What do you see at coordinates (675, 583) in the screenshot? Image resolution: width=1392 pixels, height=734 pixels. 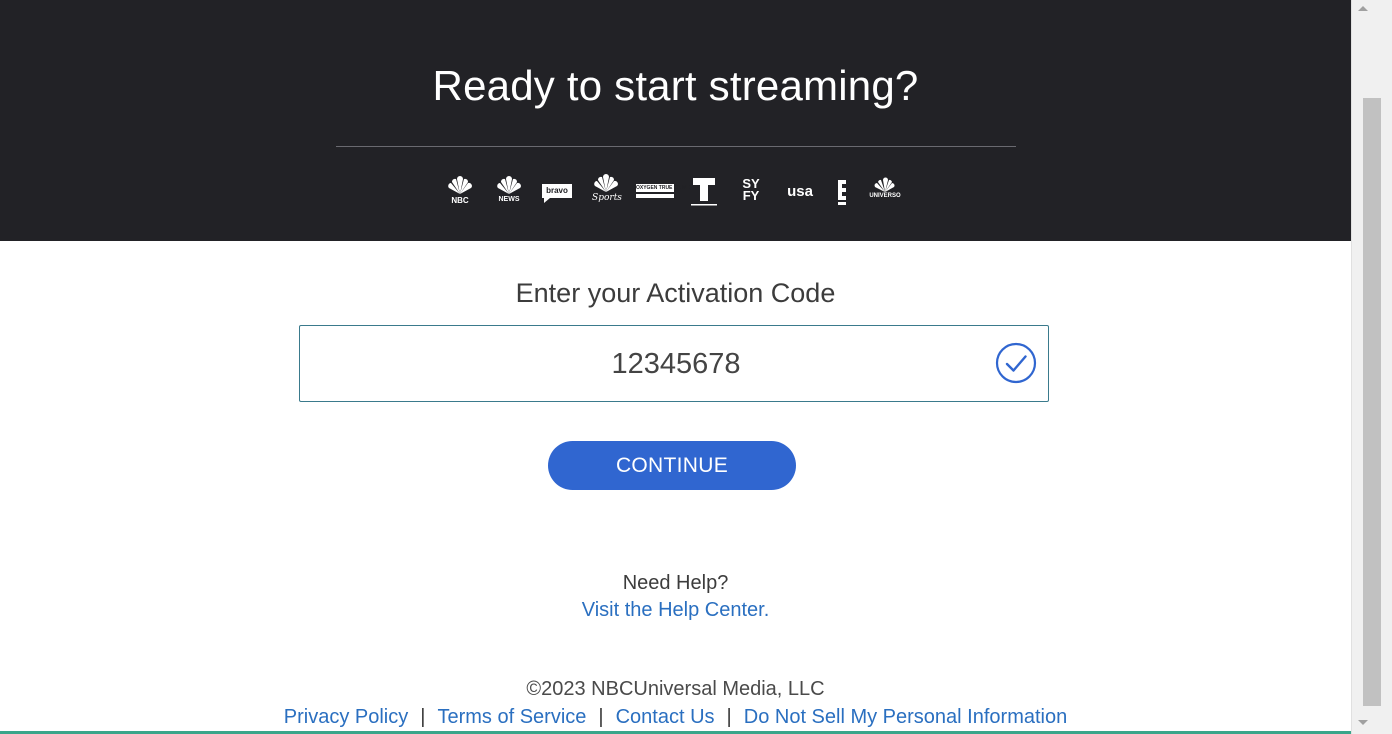 I see `help-question: Need Help?` at bounding box center [675, 583].